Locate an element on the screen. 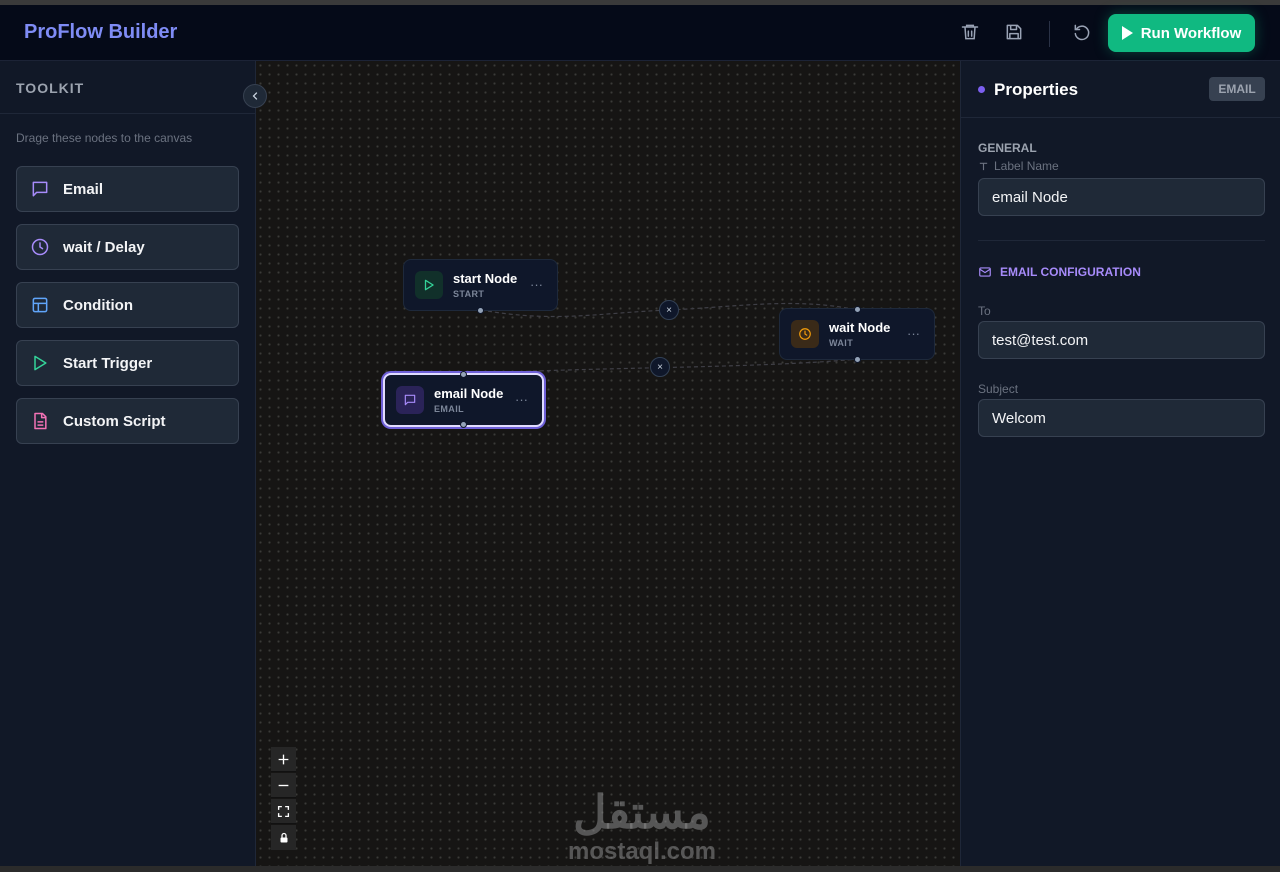  lock-button is located at coordinates (283, 837).